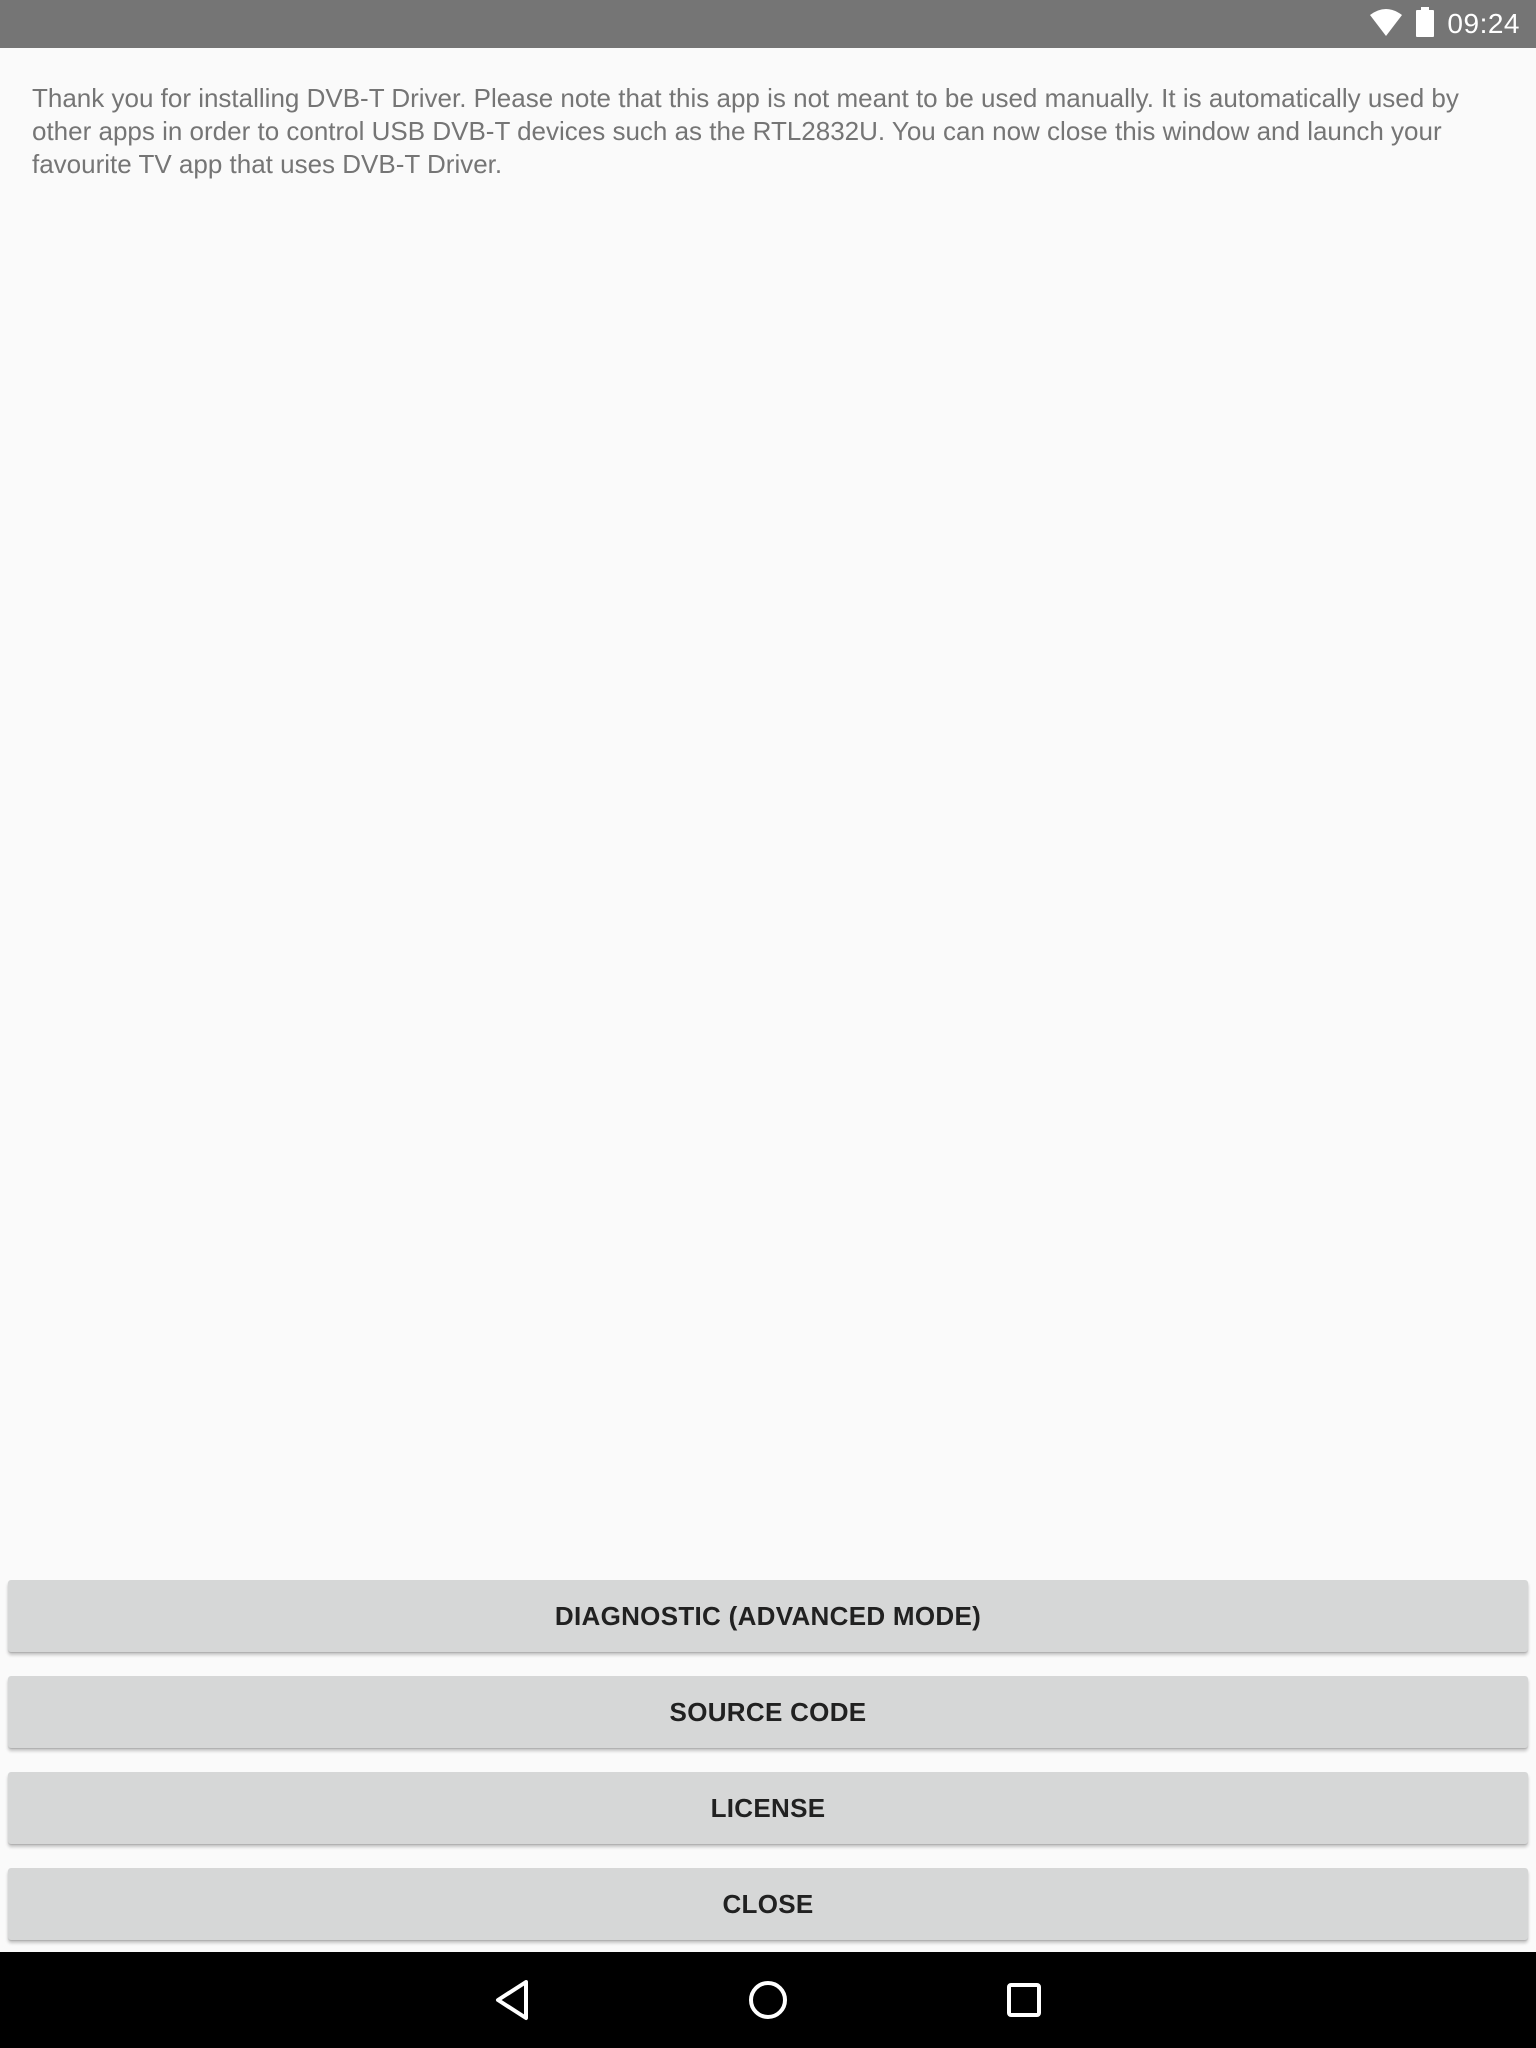 This screenshot has width=1536, height=2048. I want to click on recents-icon, so click(1024, 2000).